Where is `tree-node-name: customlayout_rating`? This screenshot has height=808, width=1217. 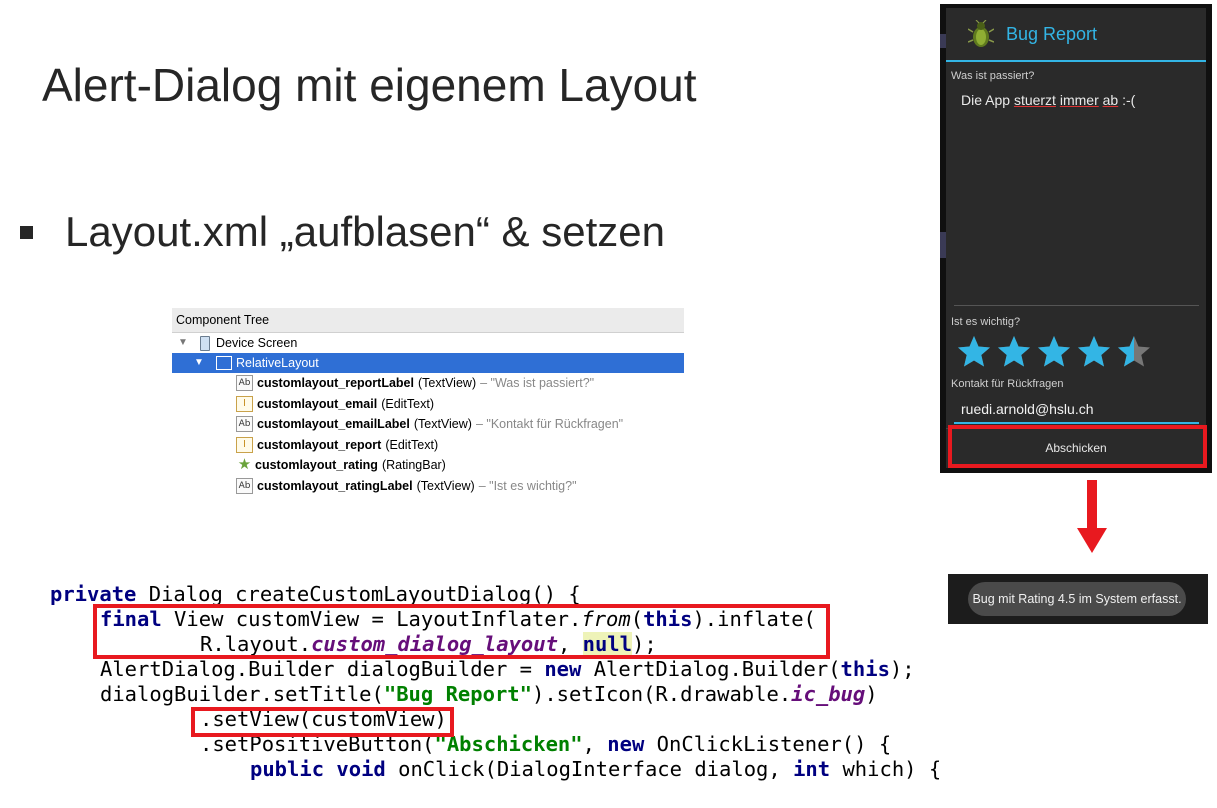
tree-node-name: customlayout_rating is located at coordinates (316, 465).